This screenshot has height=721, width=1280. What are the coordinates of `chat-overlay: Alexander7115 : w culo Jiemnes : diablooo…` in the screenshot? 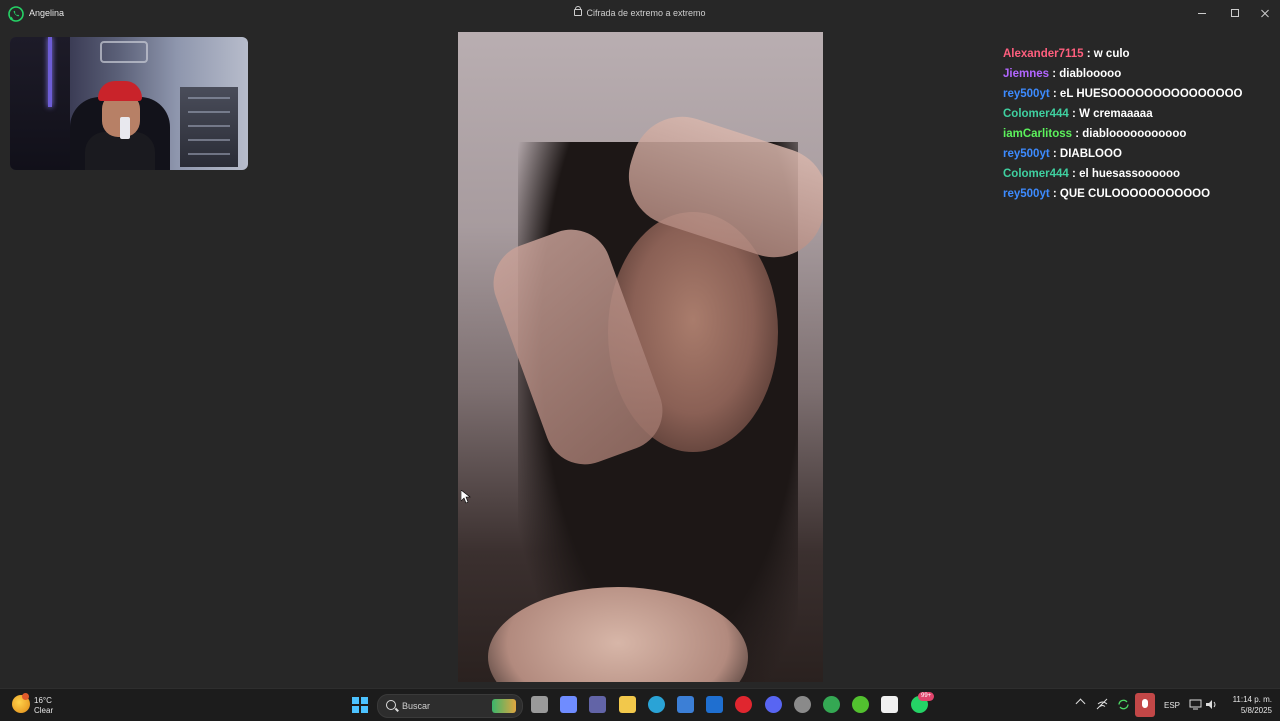 It's located at (1138, 124).